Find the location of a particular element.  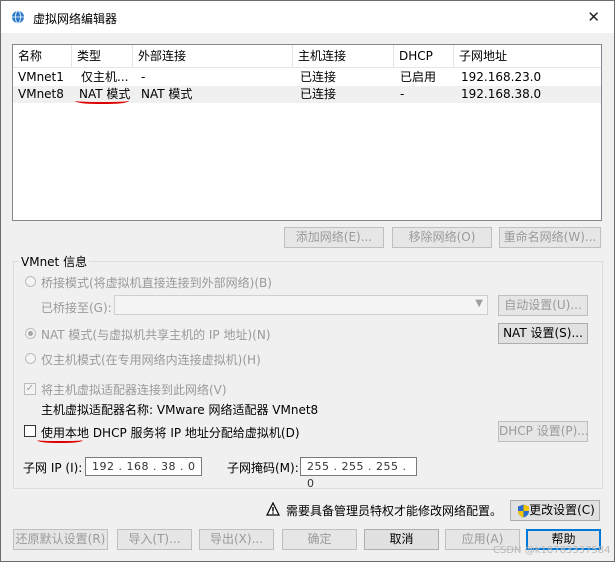

subnet-mask-label: 子网掩码(M): is located at coordinates (263, 468).